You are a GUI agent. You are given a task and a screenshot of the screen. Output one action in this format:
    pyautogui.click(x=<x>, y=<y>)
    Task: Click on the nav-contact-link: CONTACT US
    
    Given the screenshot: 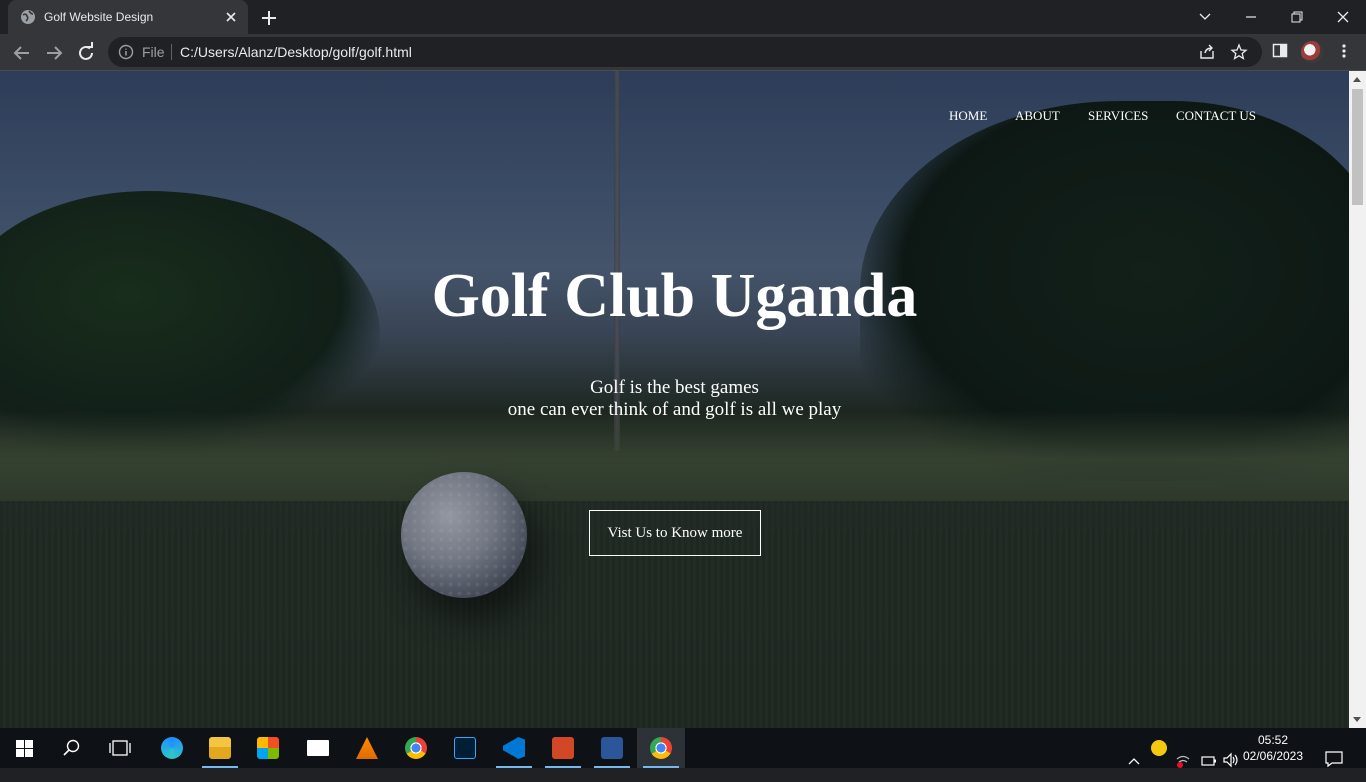 What is the action you would take?
    pyautogui.click(x=1216, y=116)
    